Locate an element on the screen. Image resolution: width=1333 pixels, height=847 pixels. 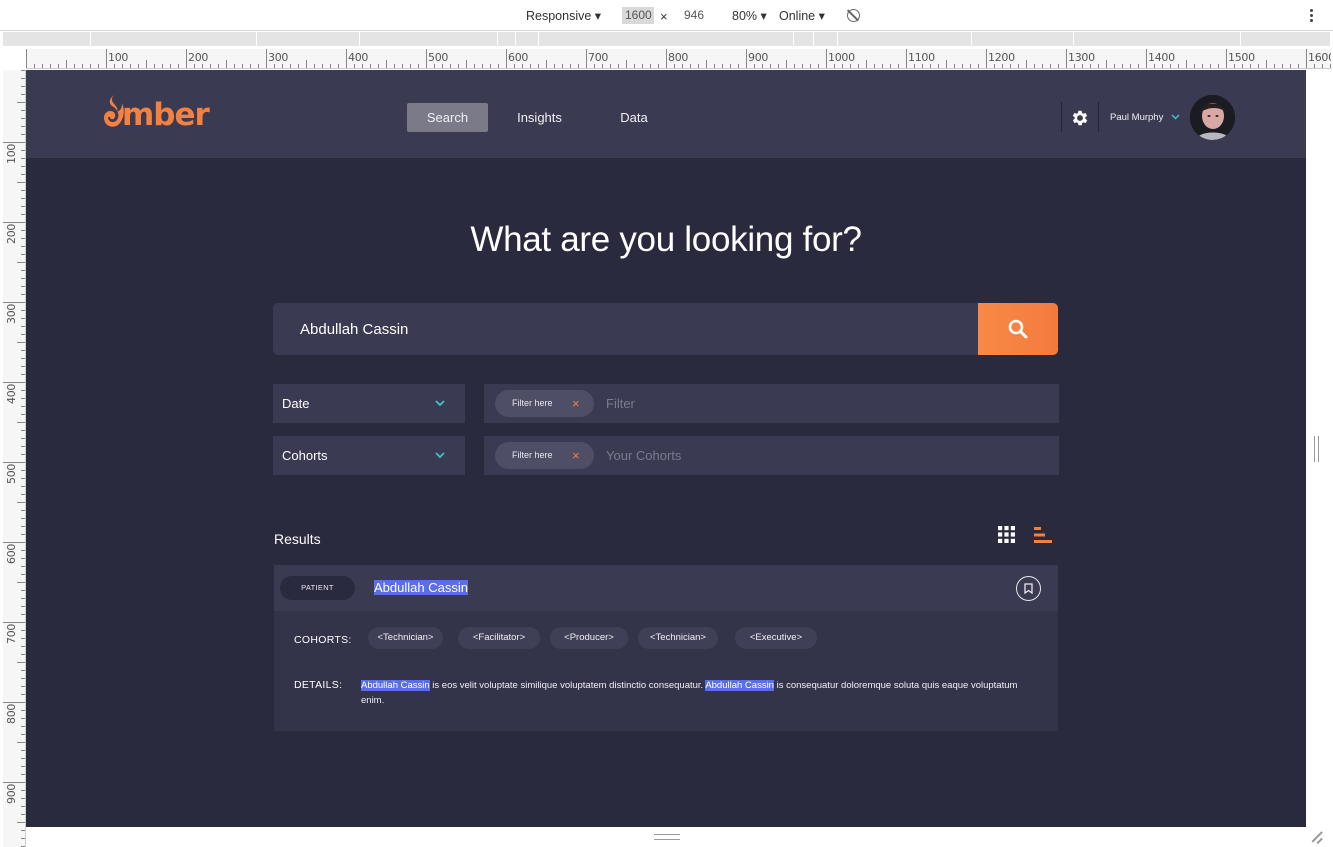
resize-handle-bottom is located at coordinates (667, 837).